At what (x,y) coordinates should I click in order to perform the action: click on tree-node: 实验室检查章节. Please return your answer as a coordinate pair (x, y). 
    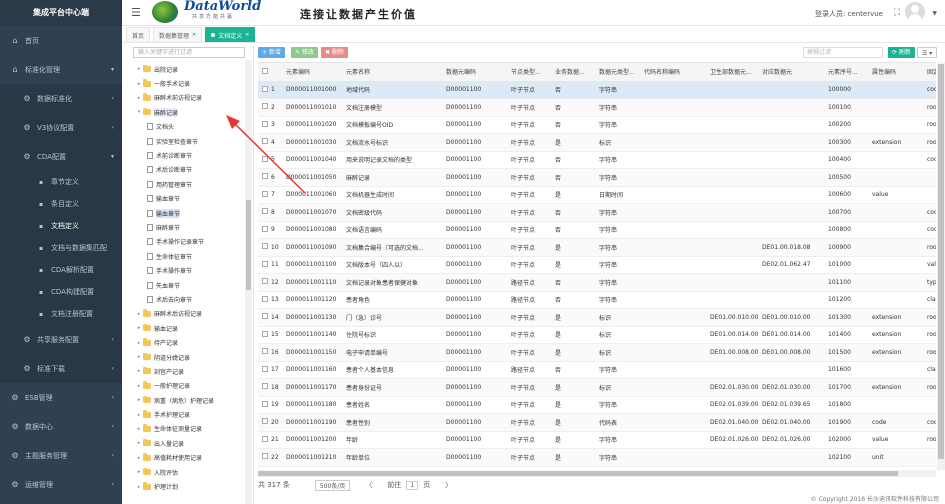
    Looking at the image, I should click on (193, 141).